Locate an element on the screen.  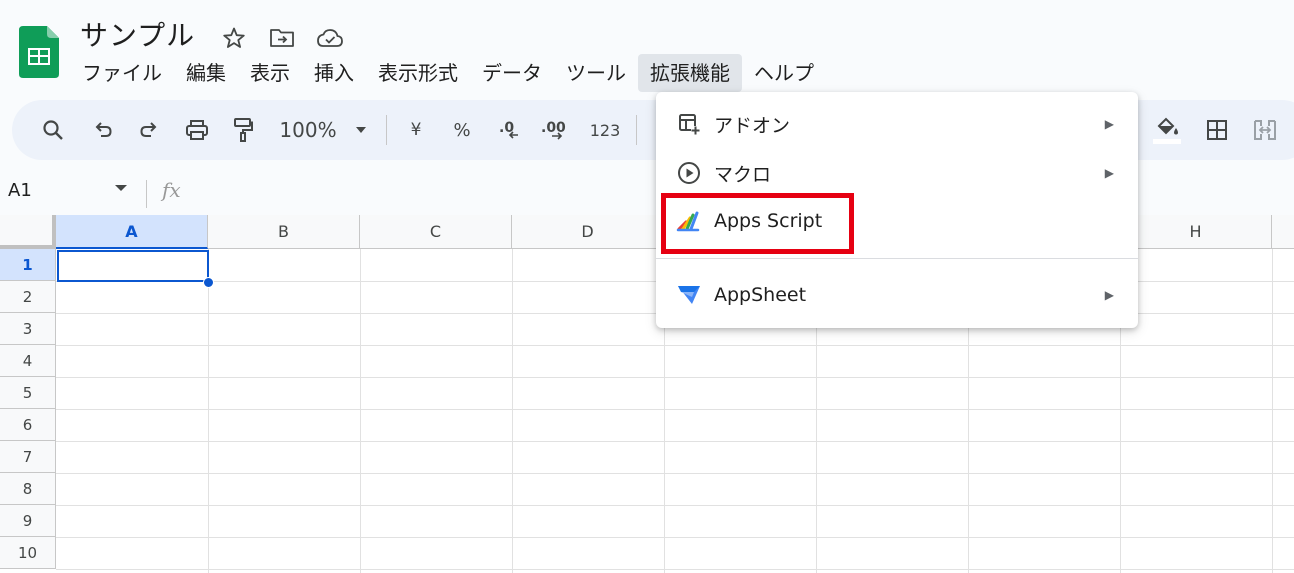
row-header-5: 5 is located at coordinates (28, 393).